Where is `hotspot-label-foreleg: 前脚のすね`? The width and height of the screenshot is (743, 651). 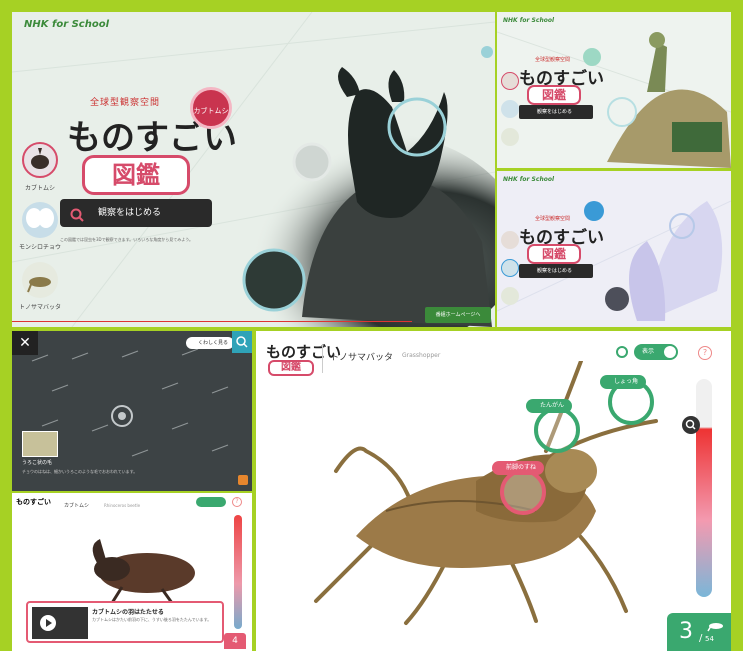 hotspot-label-foreleg: 前脚のすね is located at coordinates (518, 468).